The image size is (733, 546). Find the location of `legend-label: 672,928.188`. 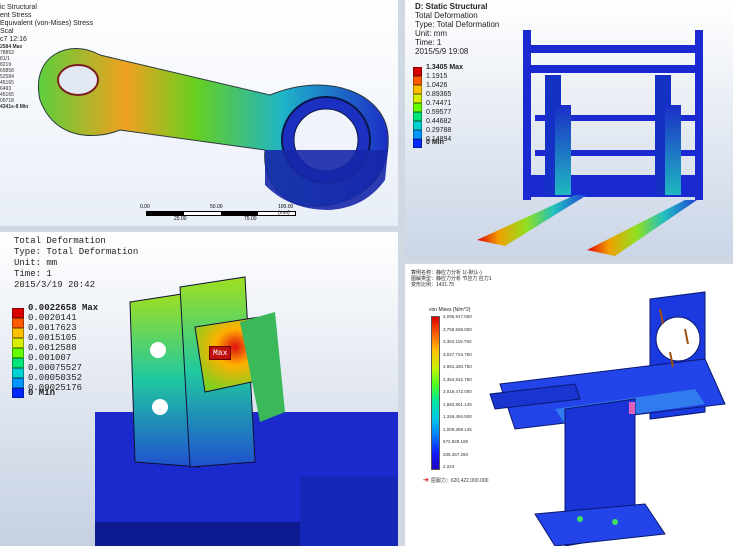

legend-label: 672,928.188 is located at coordinates (456, 441).